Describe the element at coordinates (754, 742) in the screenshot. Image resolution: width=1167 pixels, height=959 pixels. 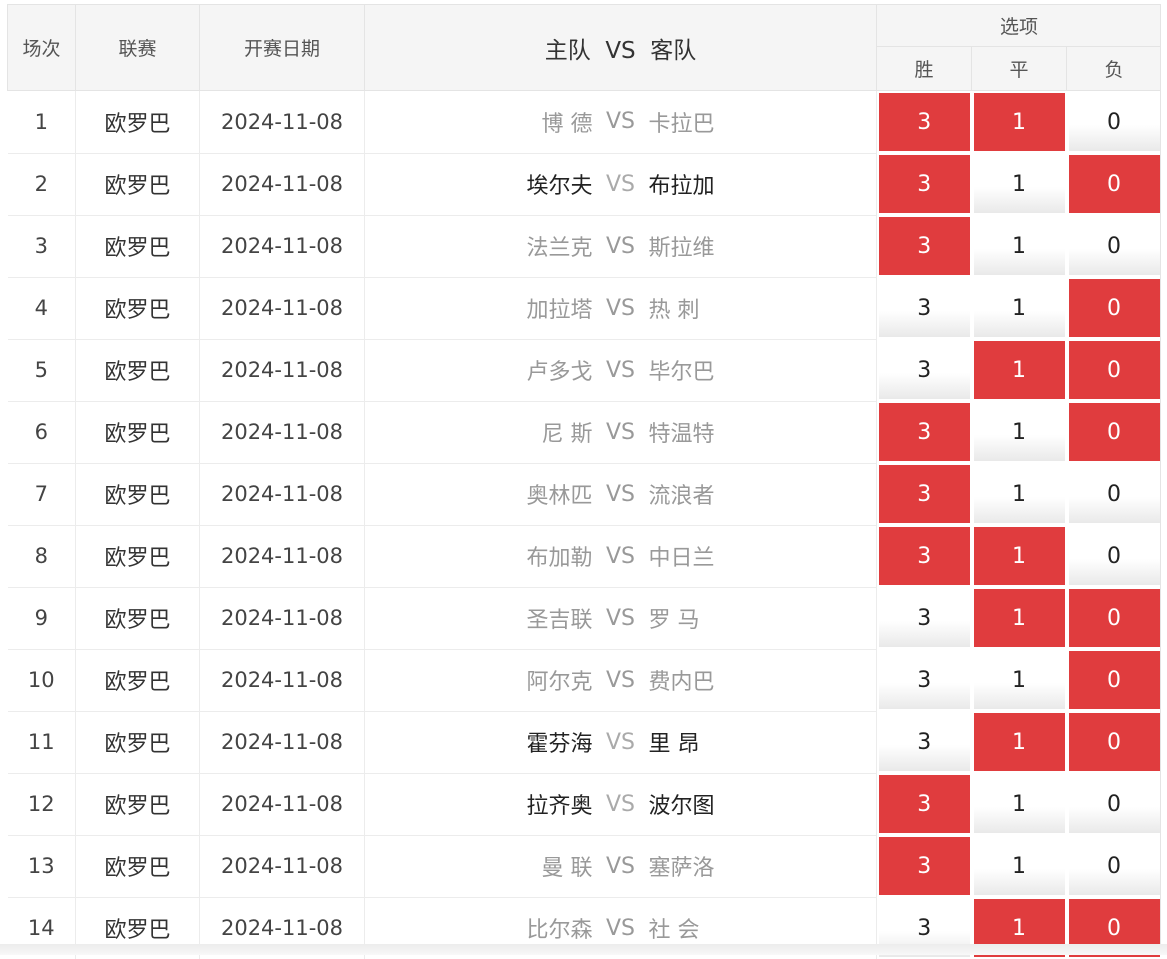
I see `away-team: 里 昂` at that location.